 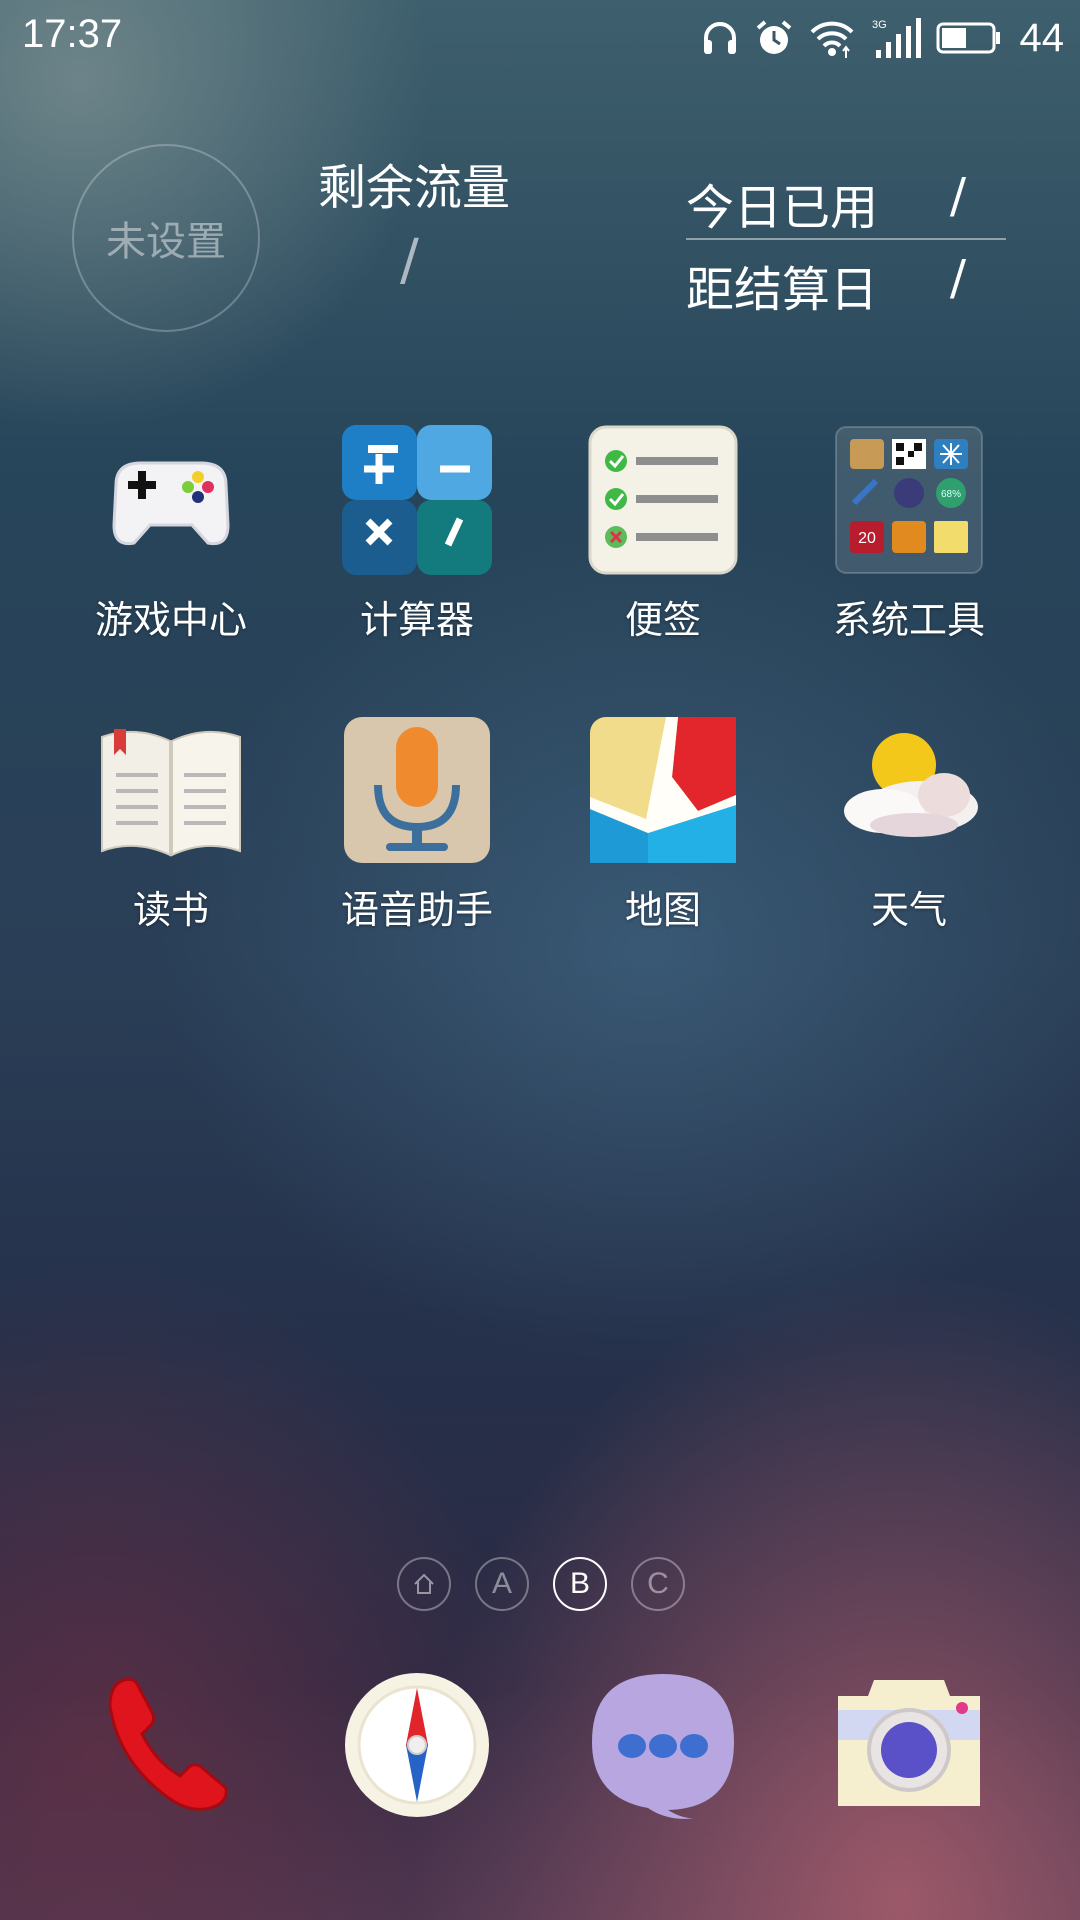 I want to click on camera-icon, so click(x=909, y=1743).